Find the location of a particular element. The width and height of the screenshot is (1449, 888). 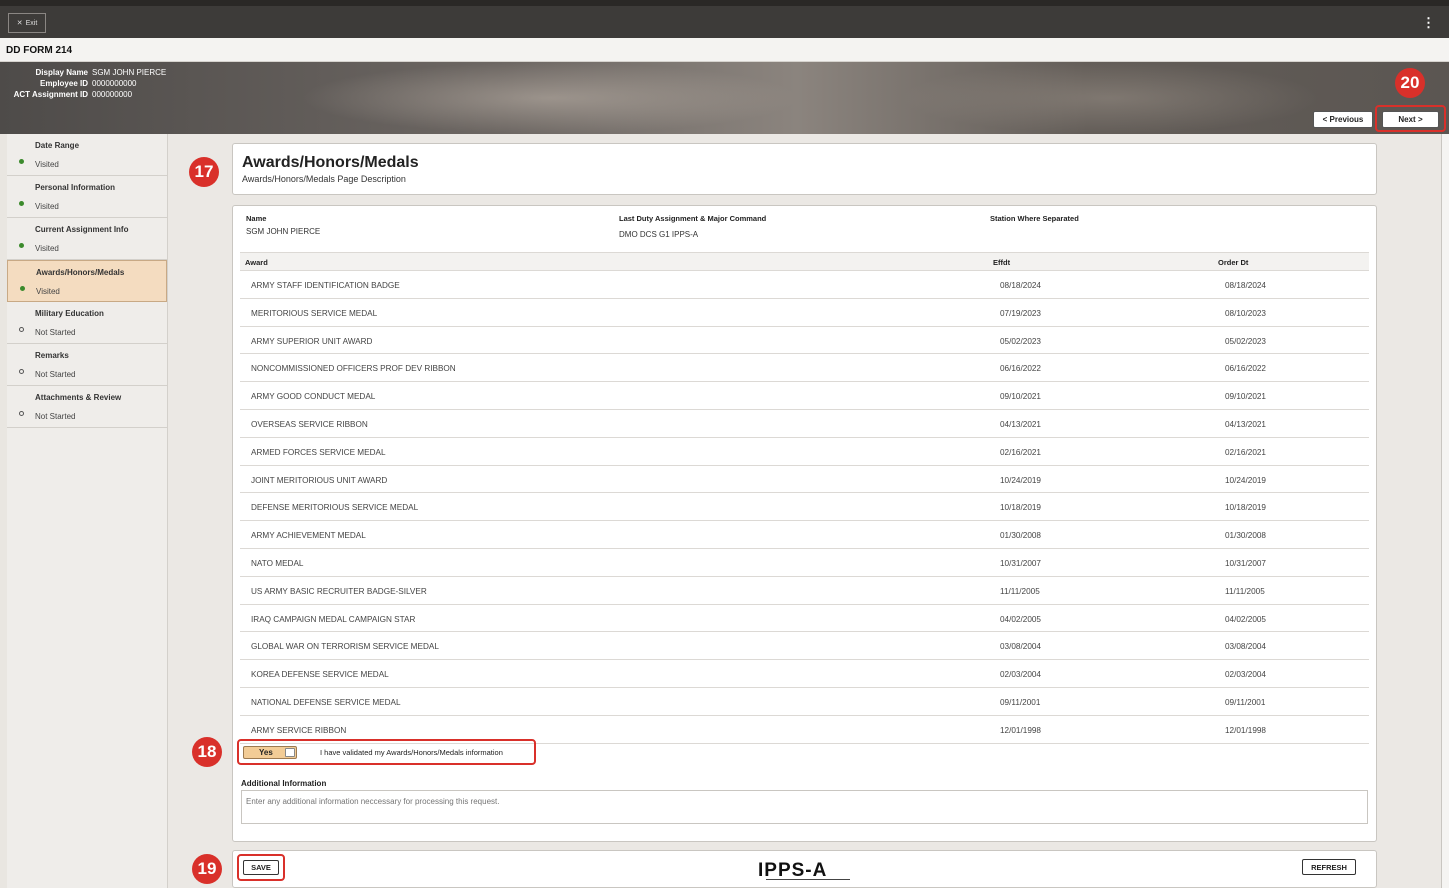

sidebar-step-military-education: Military Education Not Started is located at coordinates (87, 323).